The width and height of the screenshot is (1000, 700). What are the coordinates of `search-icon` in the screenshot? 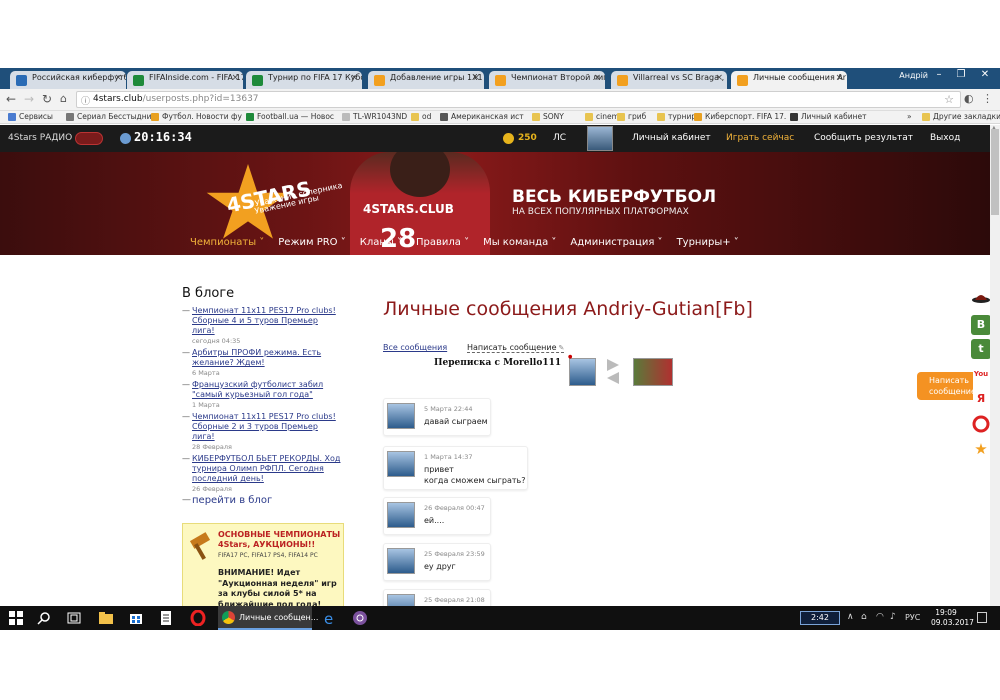 It's located at (44, 618).